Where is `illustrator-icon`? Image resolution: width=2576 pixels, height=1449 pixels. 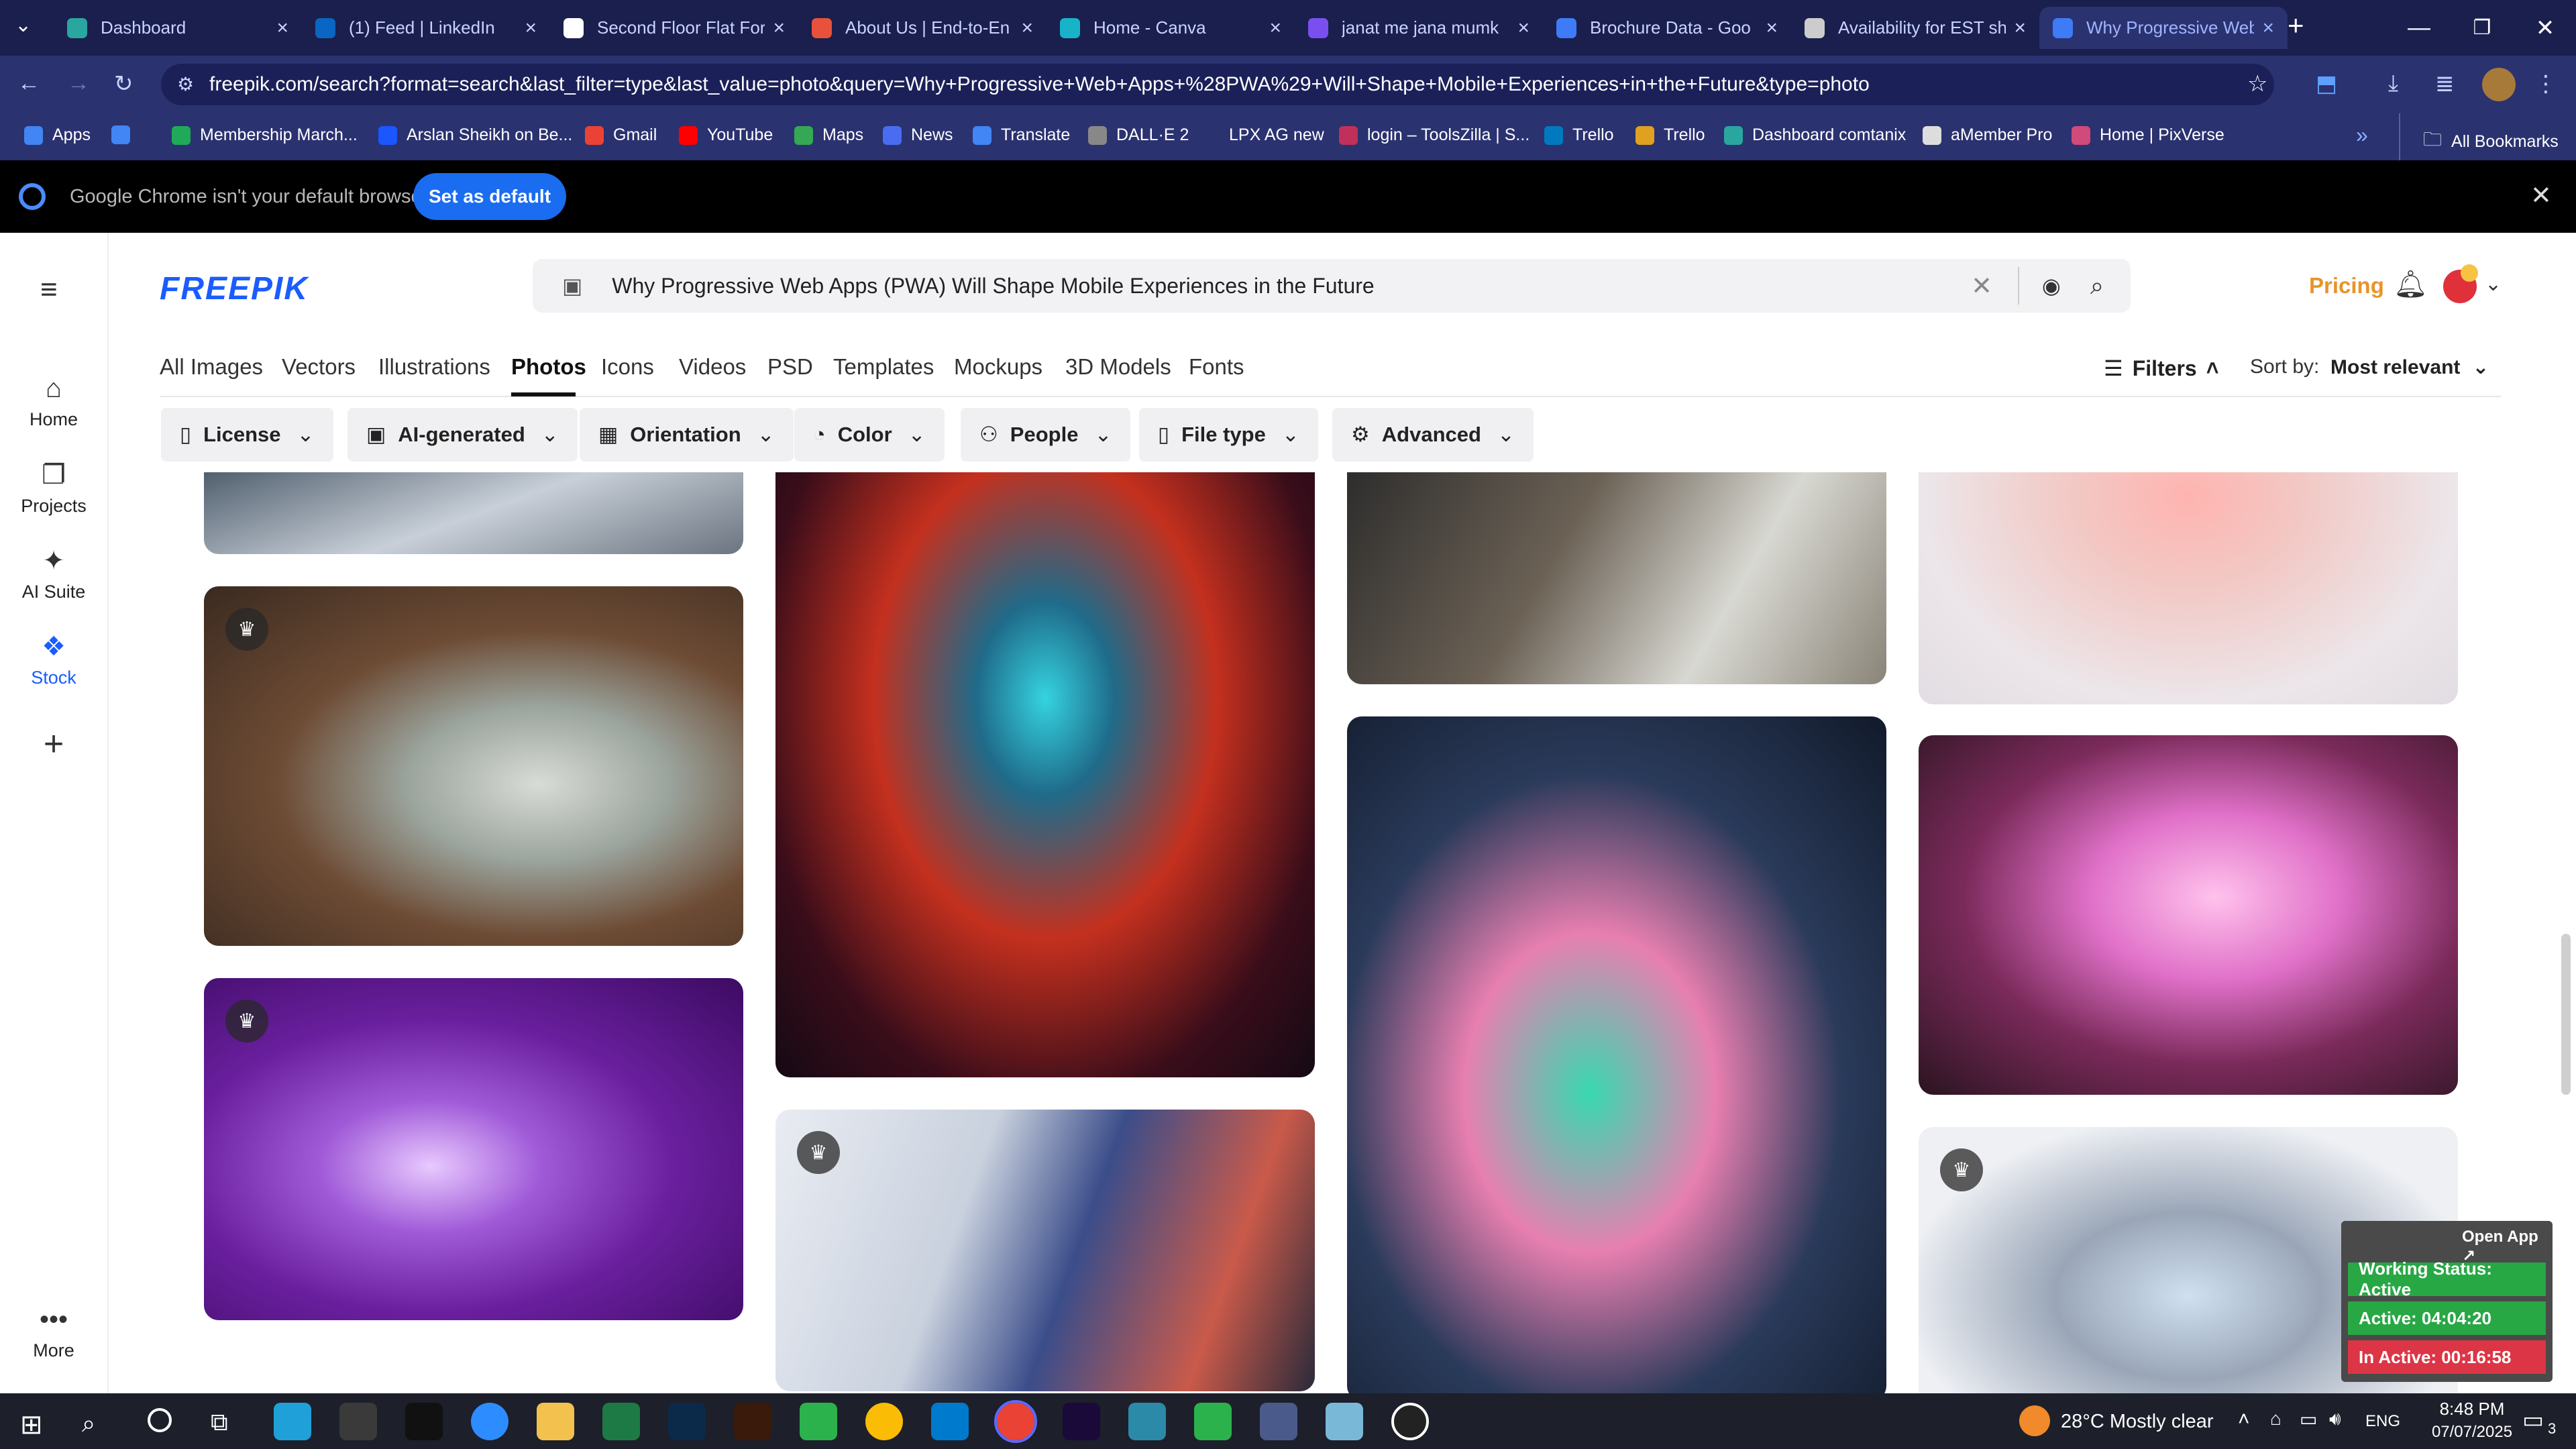 illustrator-icon is located at coordinates (752, 1421).